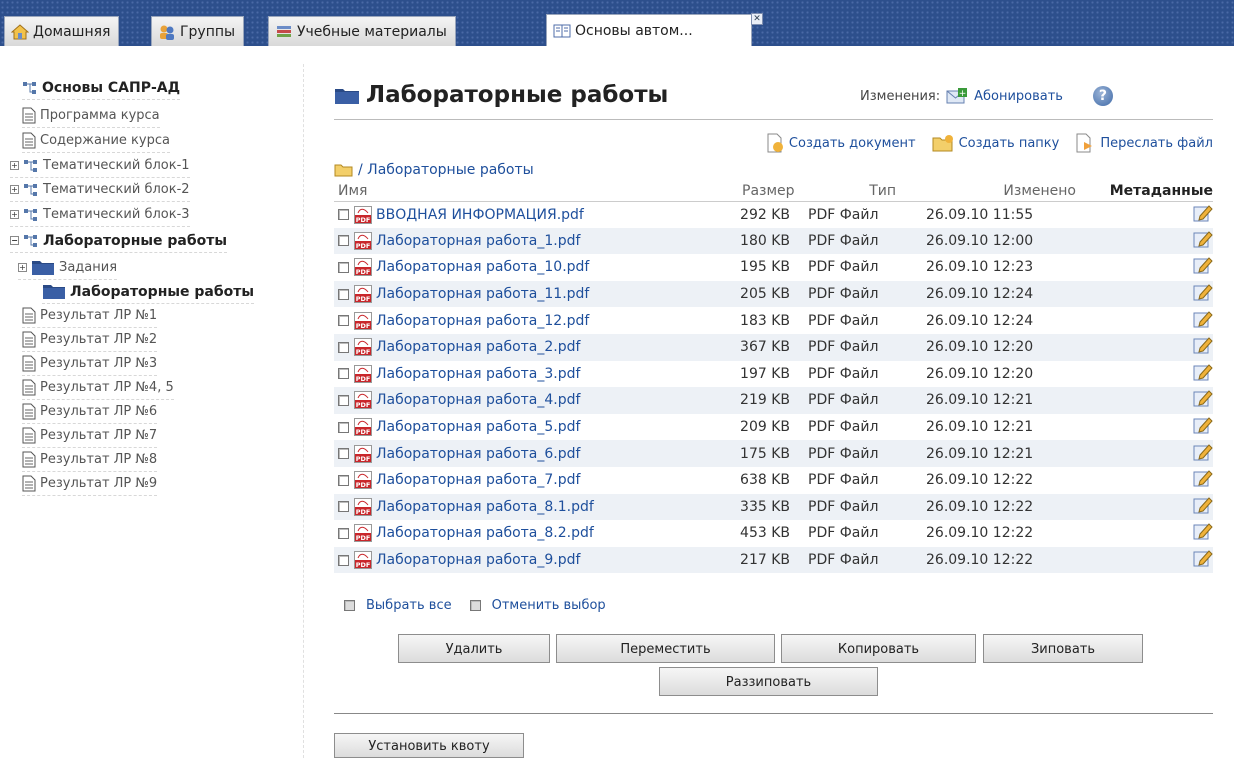  What do you see at coordinates (68, 268) in the screenshot?
I see `tree-item: + Задания` at bounding box center [68, 268].